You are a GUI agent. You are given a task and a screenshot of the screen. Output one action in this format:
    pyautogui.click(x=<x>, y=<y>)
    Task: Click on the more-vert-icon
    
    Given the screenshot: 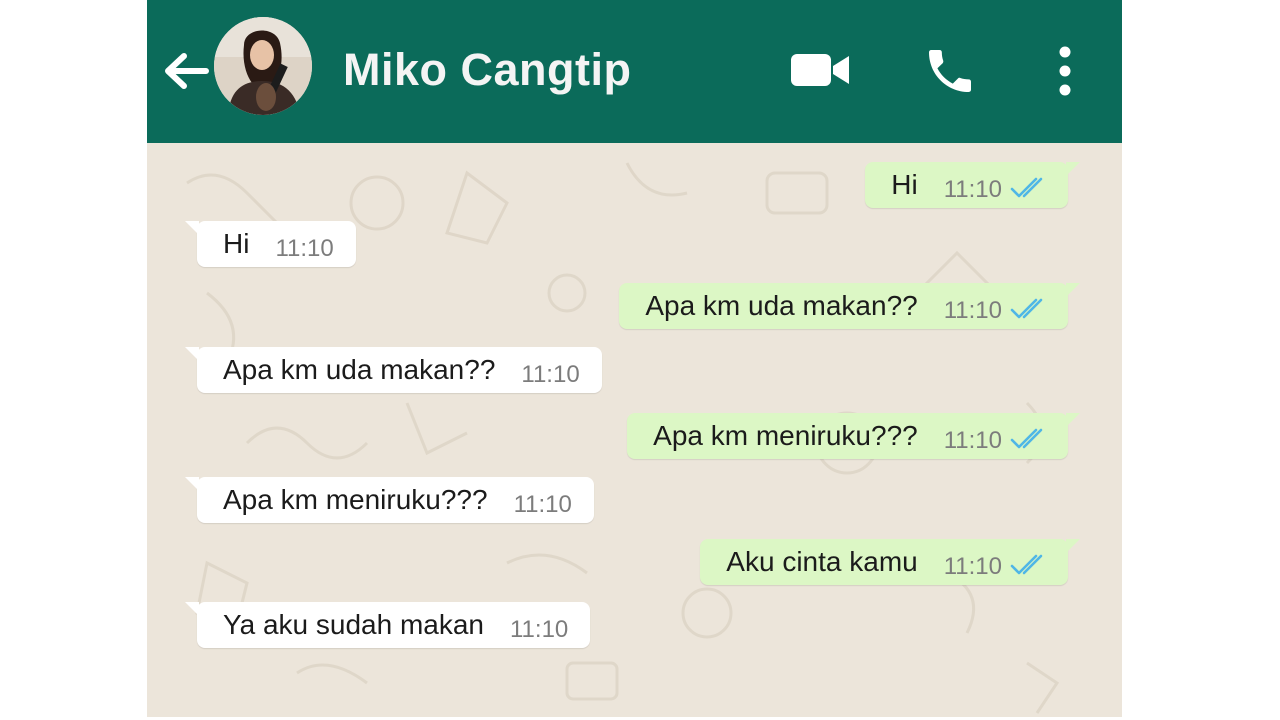 What is the action you would take?
    pyautogui.click(x=1065, y=71)
    